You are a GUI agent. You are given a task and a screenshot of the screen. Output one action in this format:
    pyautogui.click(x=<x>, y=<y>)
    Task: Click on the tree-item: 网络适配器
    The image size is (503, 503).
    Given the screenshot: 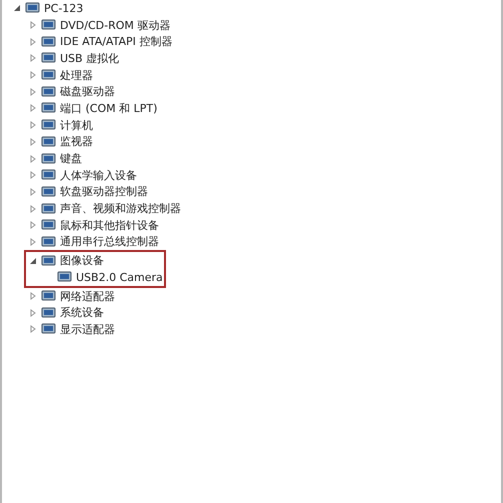 What is the action you would take?
    pyautogui.click(x=87, y=296)
    